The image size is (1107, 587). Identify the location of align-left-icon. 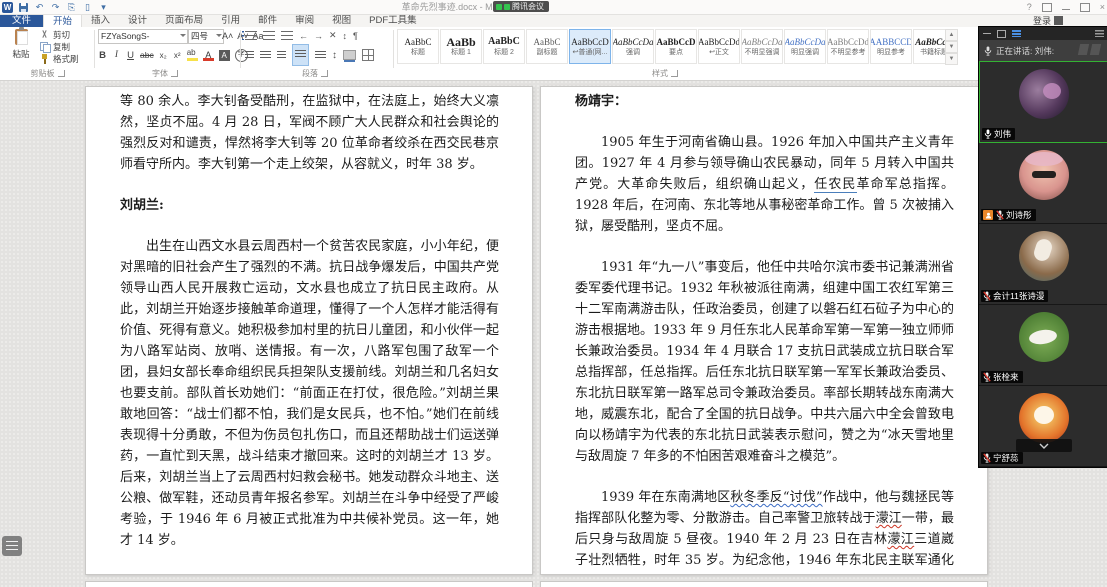
(249, 55).